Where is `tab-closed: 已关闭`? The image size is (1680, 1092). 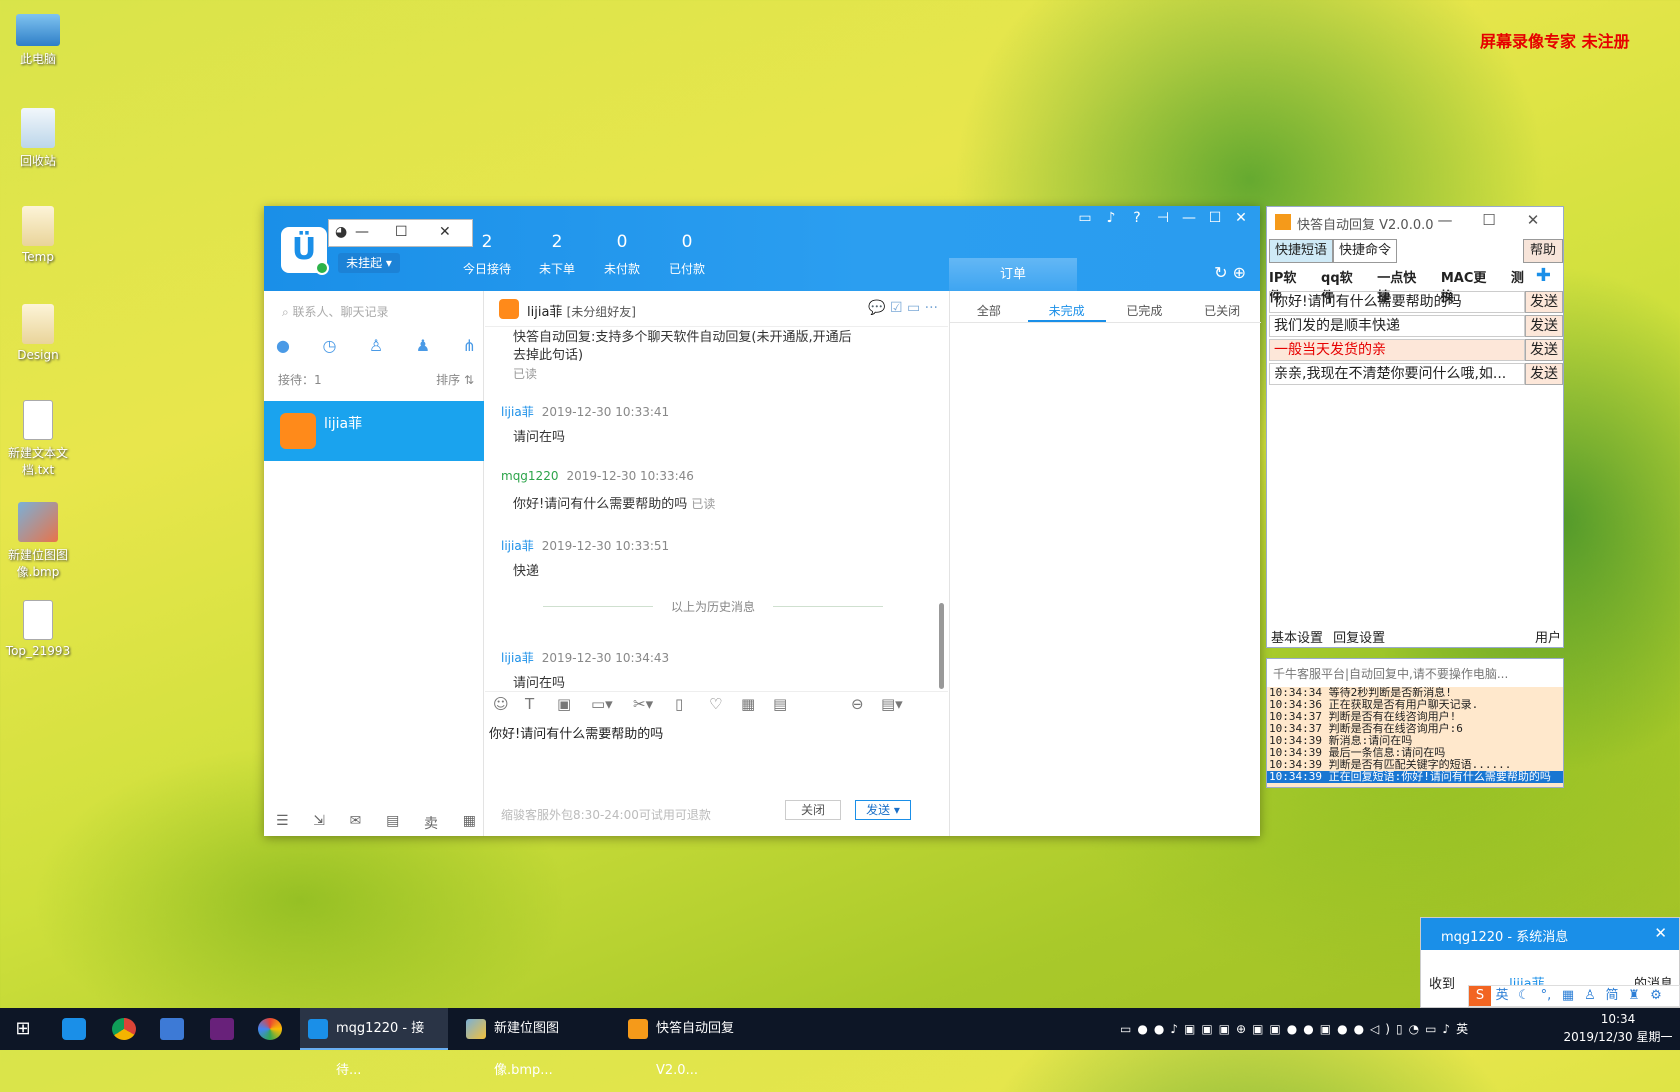 tab-closed: 已关闭 is located at coordinates (1222, 311).